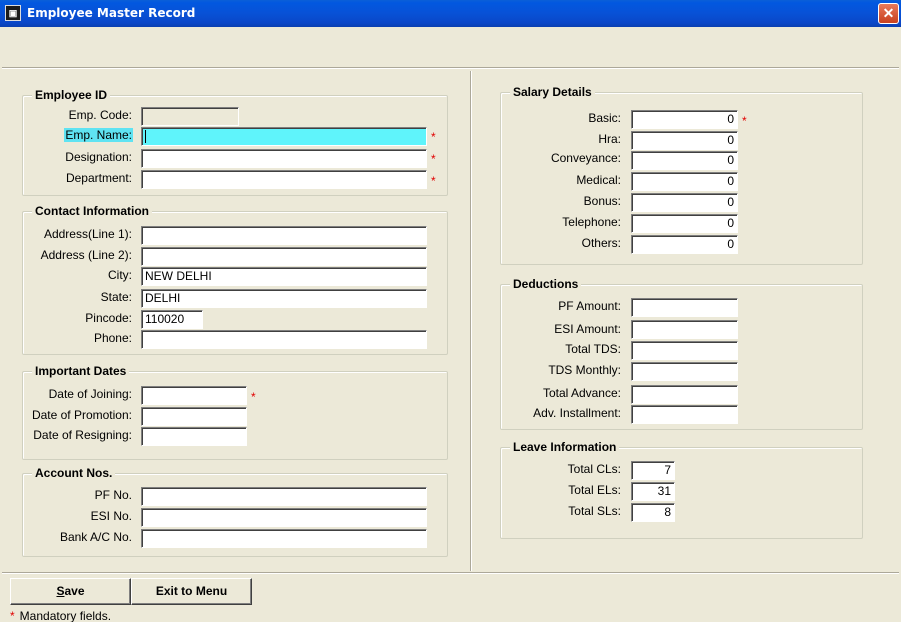 The height and width of the screenshot is (622, 901). I want to click on bottom-divider, so click(450, 573).